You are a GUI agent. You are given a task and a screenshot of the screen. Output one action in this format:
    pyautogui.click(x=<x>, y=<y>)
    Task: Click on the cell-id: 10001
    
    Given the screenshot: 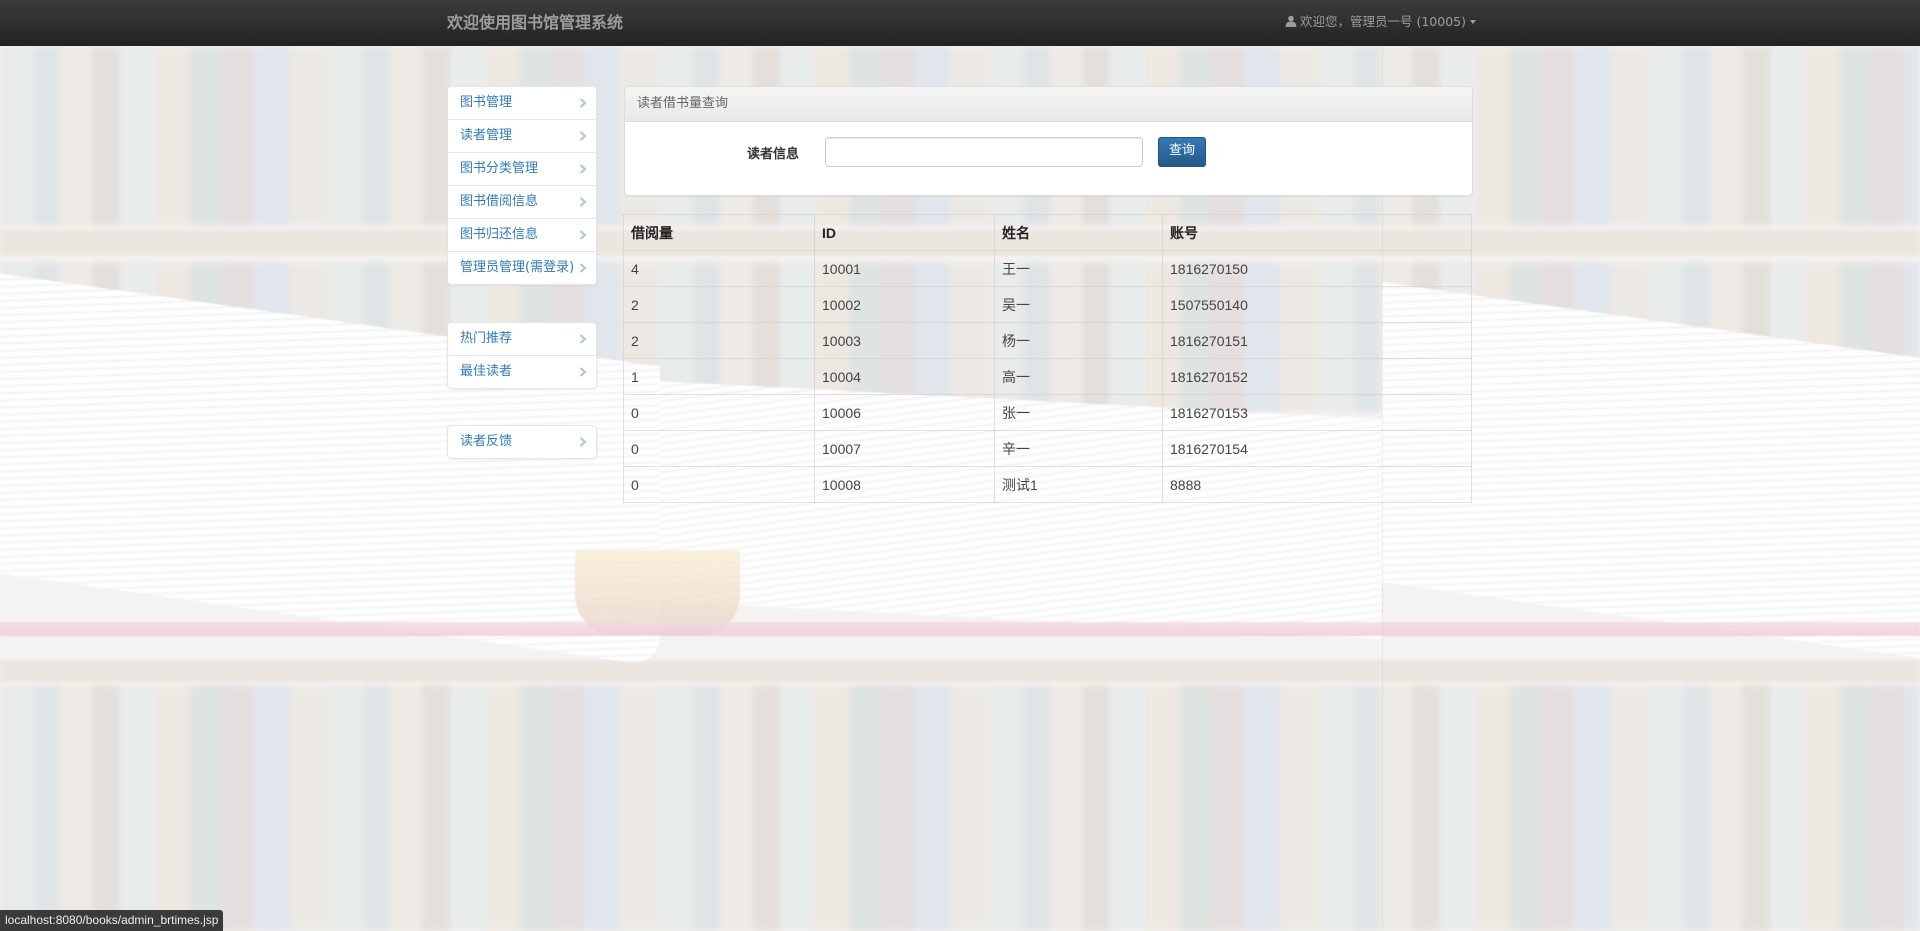 What is the action you would take?
    pyautogui.click(x=904, y=268)
    